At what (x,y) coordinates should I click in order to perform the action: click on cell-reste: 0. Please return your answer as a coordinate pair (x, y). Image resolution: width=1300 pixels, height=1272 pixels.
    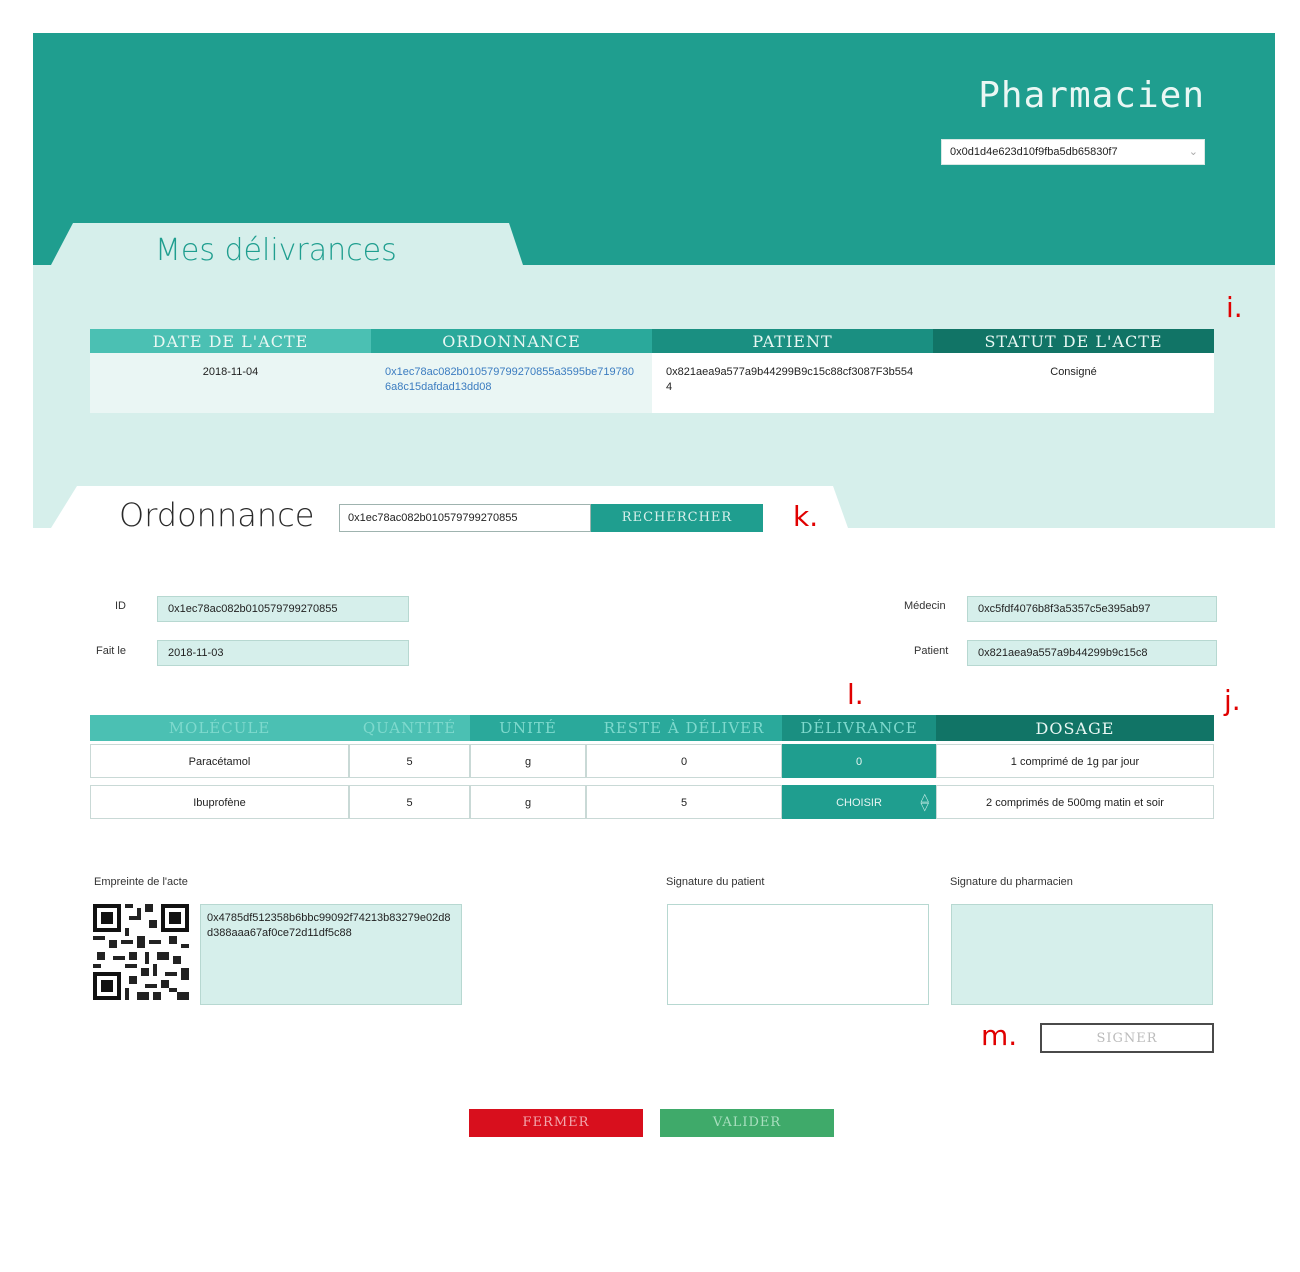
    Looking at the image, I should click on (684, 761).